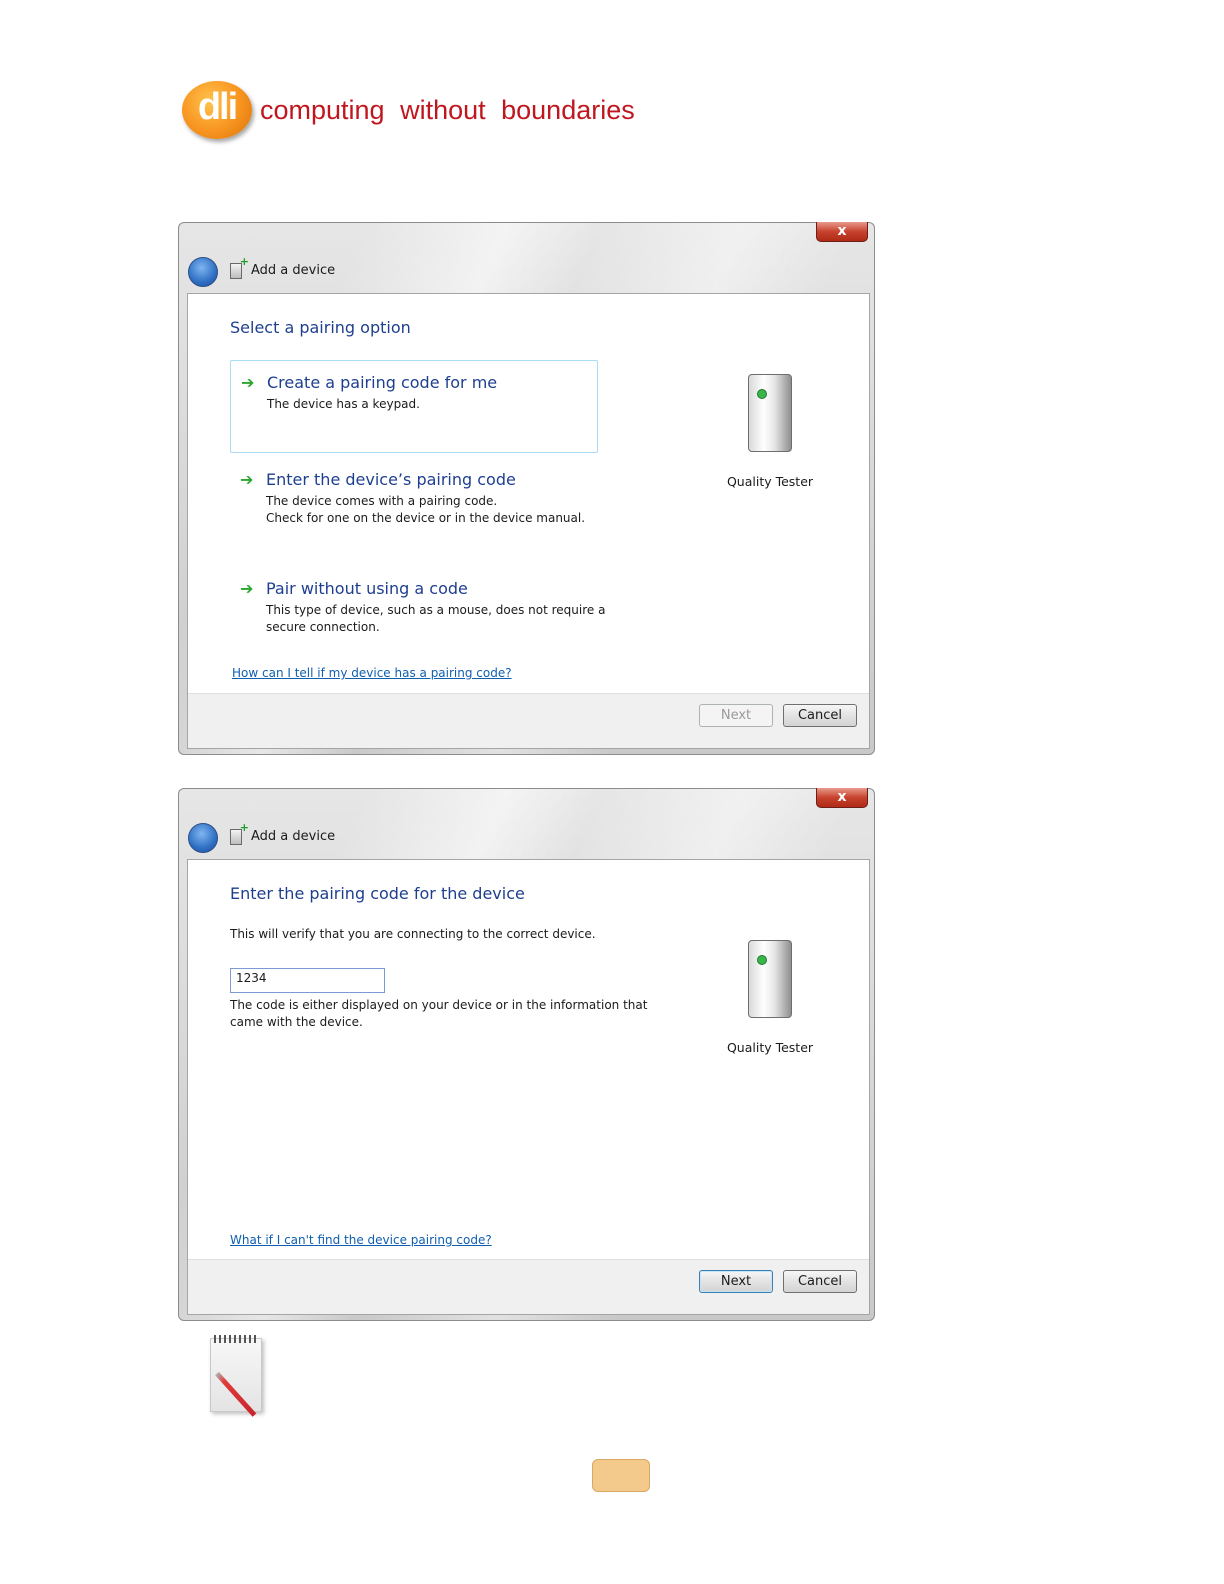 Image resolution: width=1224 pixels, height=1584 pixels. I want to click on pencil-icon, so click(236, 1394).